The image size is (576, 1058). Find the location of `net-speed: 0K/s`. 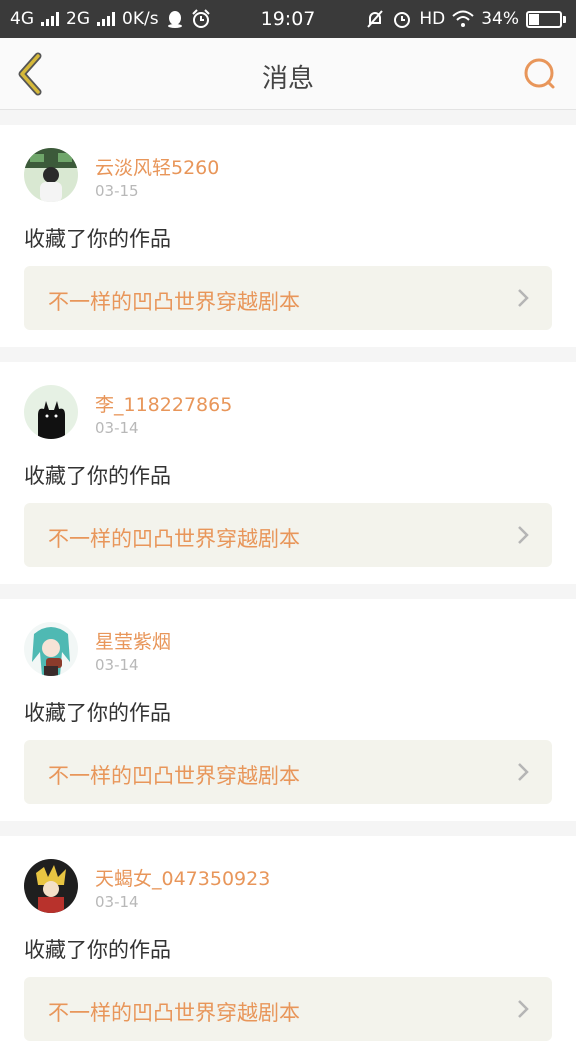

net-speed: 0K/s is located at coordinates (140, 19).